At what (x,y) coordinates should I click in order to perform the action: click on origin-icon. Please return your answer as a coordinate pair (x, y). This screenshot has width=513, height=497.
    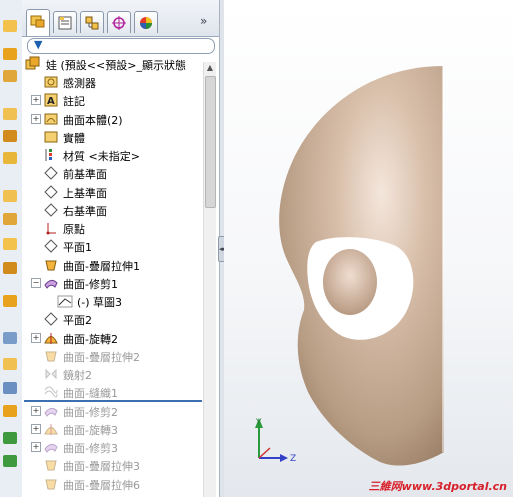
    Looking at the image, I should click on (51, 229).